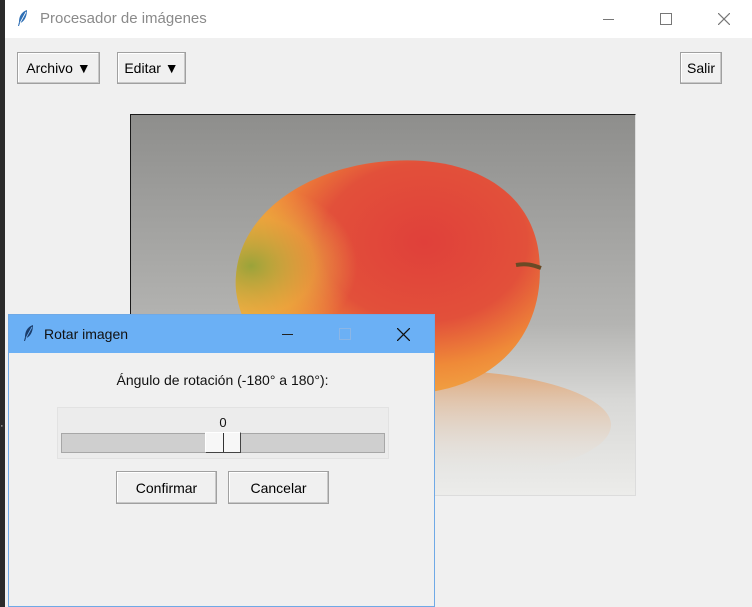 This screenshot has width=752, height=607. Describe the element at coordinates (58, 68) in the screenshot. I see `archivo-menu-button: Archivo ▼` at that location.